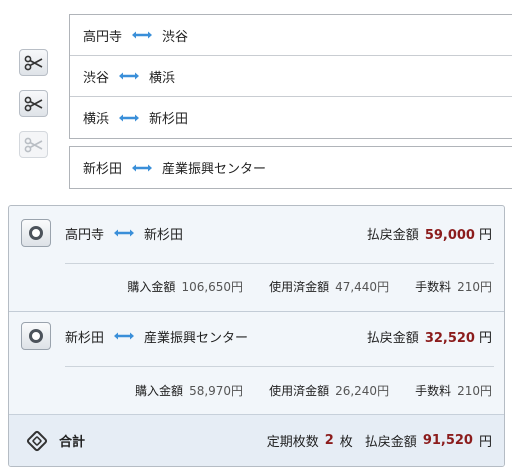 The height and width of the screenshot is (473, 512). What do you see at coordinates (292, 442) in the screenshot?
I see `ticket-count-label: 定期枚数` at bounding box center [292, 442].